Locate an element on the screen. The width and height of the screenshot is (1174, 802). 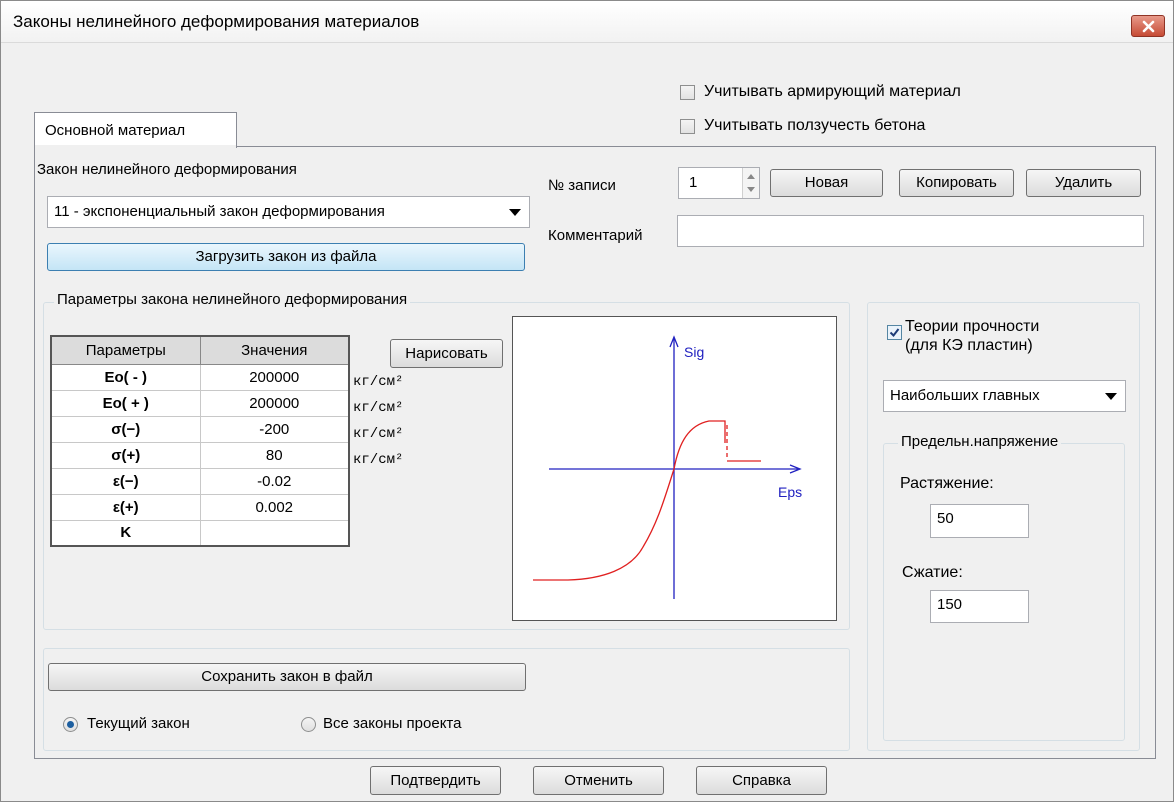
spinner-up-icon is located at coordinates (751, 176).